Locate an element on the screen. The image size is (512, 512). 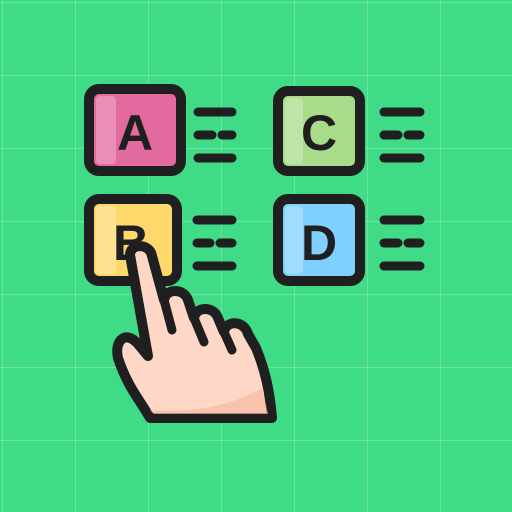
option-a-letter: A is located at coordinates (135, 133).